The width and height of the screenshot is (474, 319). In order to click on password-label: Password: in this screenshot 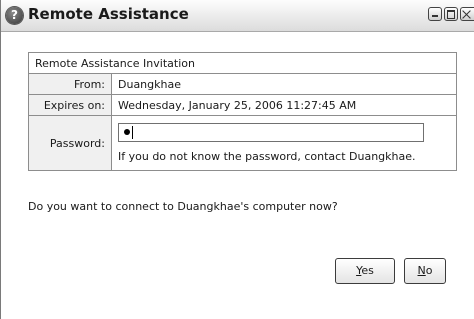, I will do `click(70, 143)`.